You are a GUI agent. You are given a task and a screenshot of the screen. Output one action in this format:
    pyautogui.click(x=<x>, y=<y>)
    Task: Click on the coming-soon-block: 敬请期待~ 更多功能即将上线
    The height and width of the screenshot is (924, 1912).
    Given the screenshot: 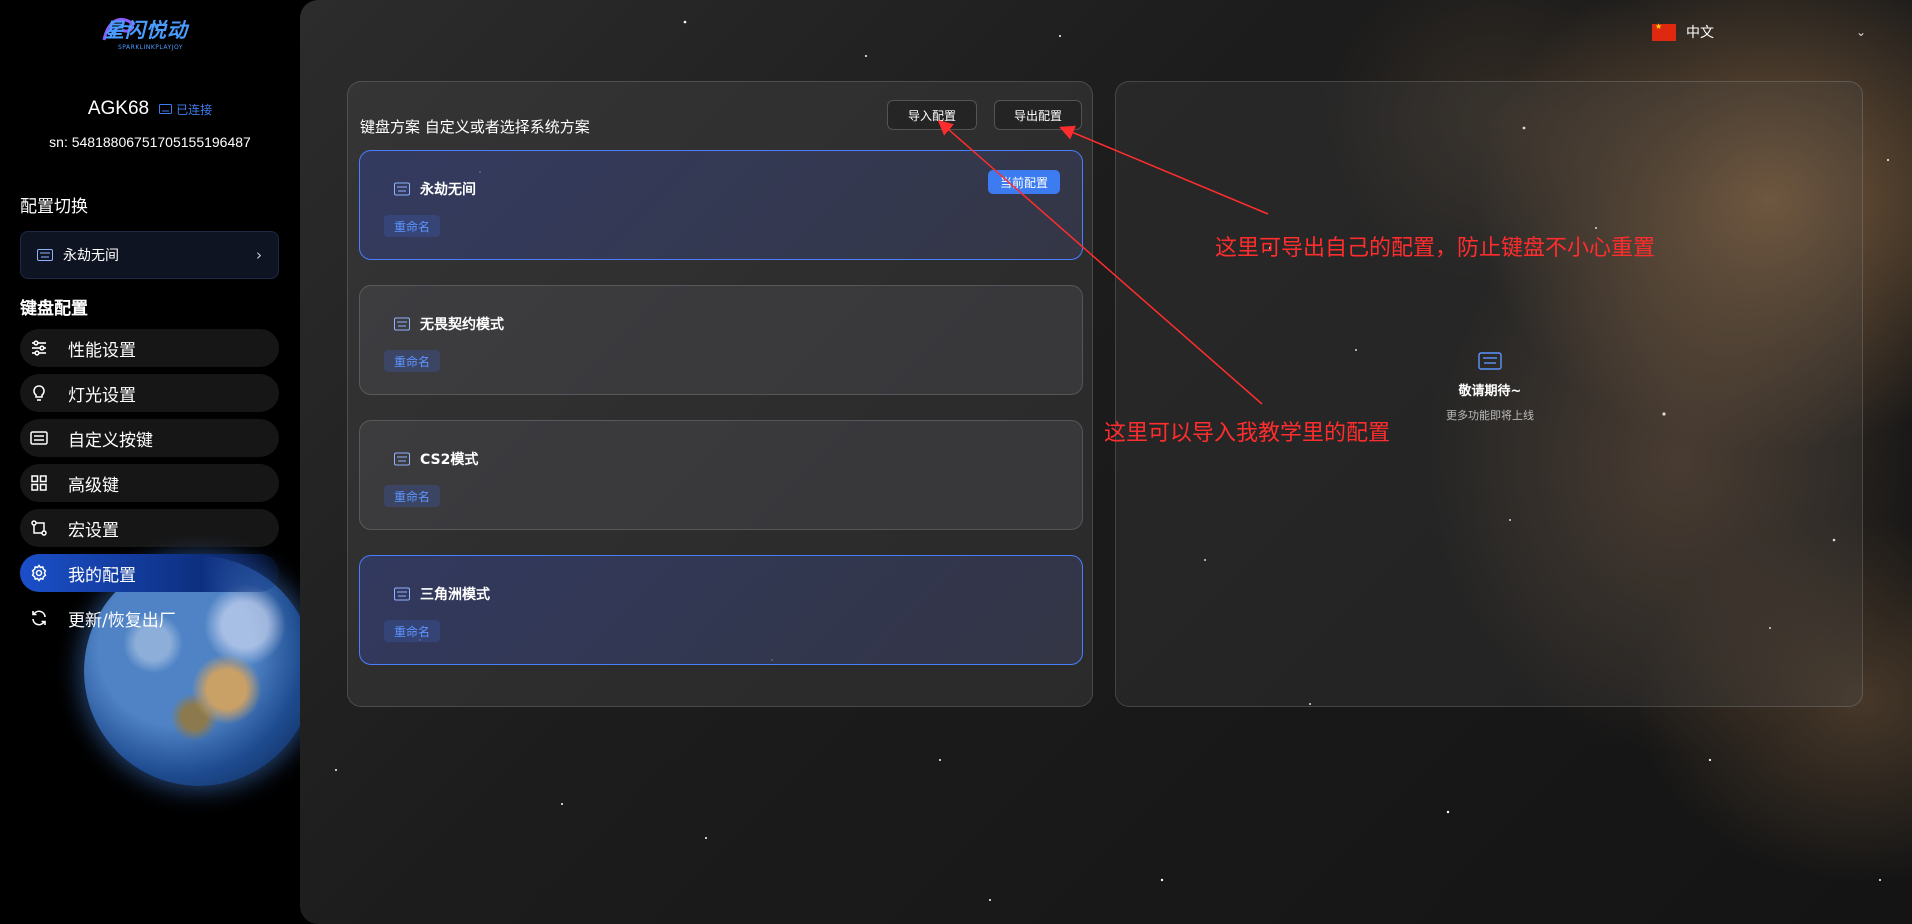 What is the action you would take?
    pyautogui.click(x=1490, y=387)
    